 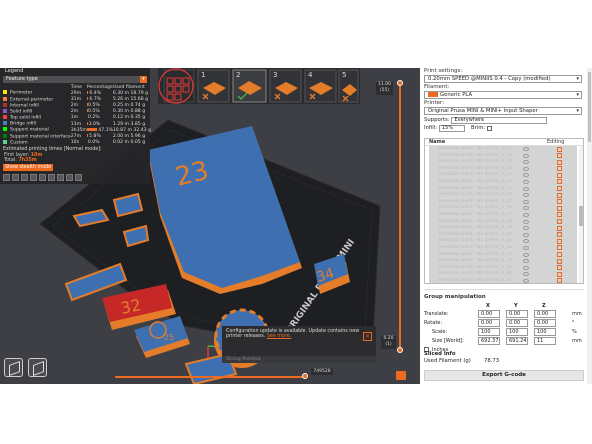 I want to click on see-more-link: See more., so click(x=279, y=336).